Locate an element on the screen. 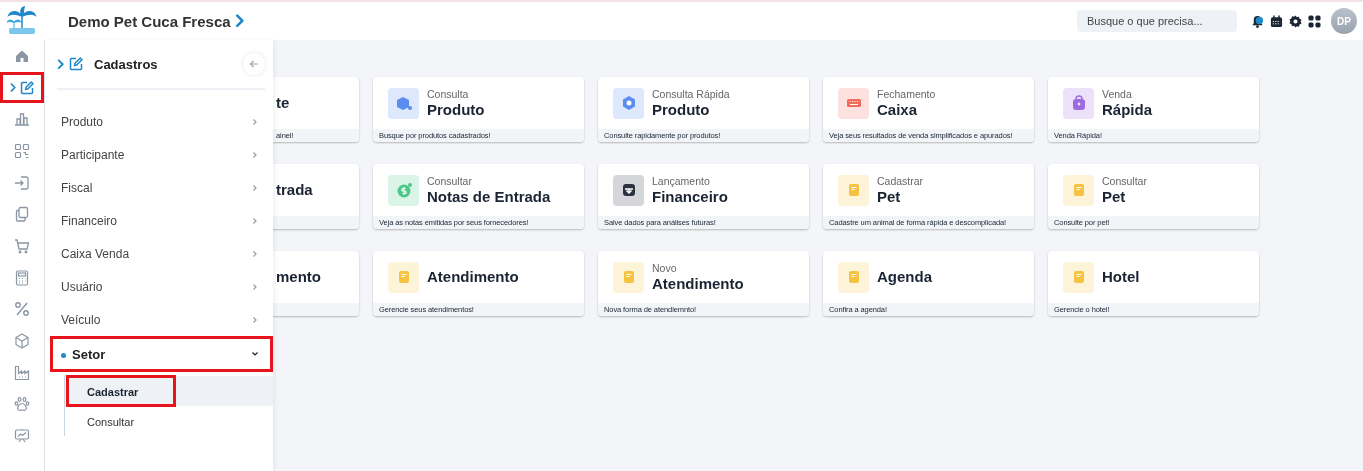 This screenshot has height=471, width=1363. card-subtitle: Venda is located at coordinates (1117, 94).